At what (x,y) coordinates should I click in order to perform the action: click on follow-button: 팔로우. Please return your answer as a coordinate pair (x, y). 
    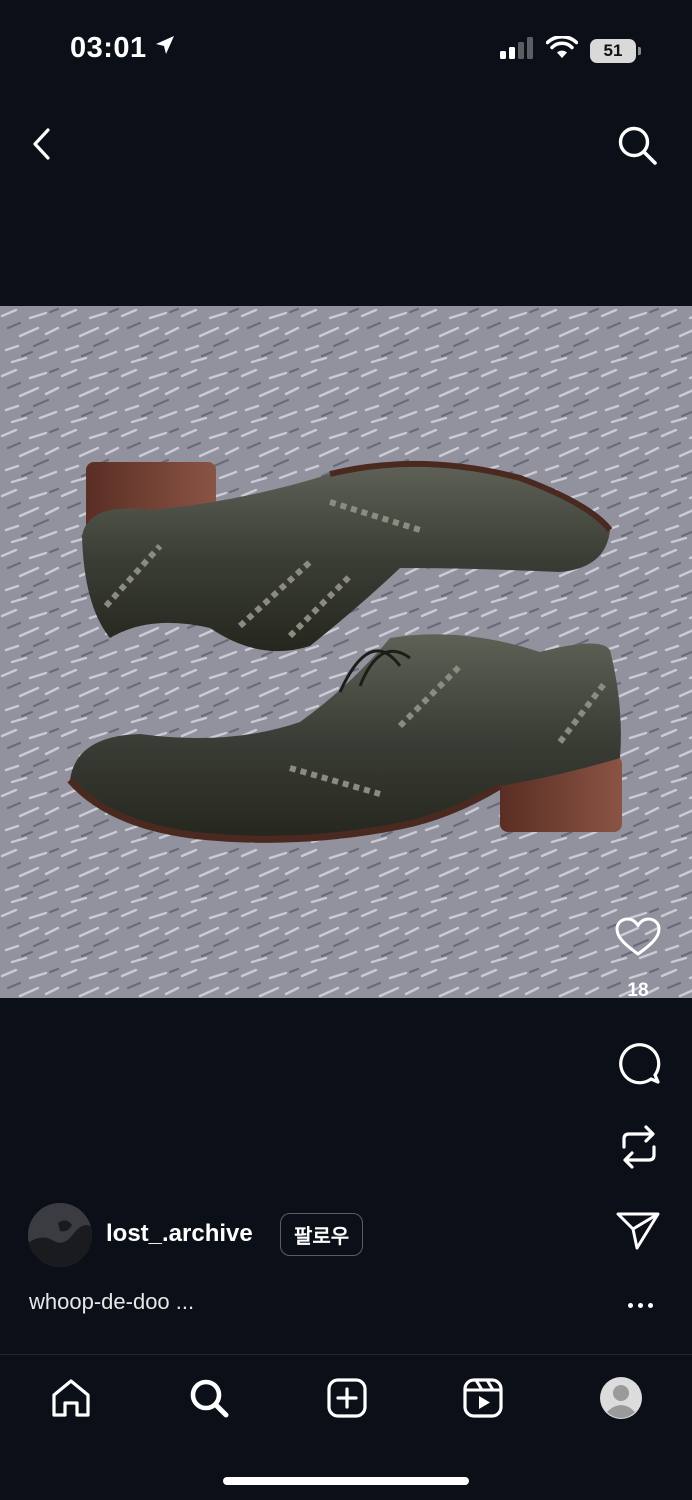
    Looking at the image, I should click on (322, 1234).